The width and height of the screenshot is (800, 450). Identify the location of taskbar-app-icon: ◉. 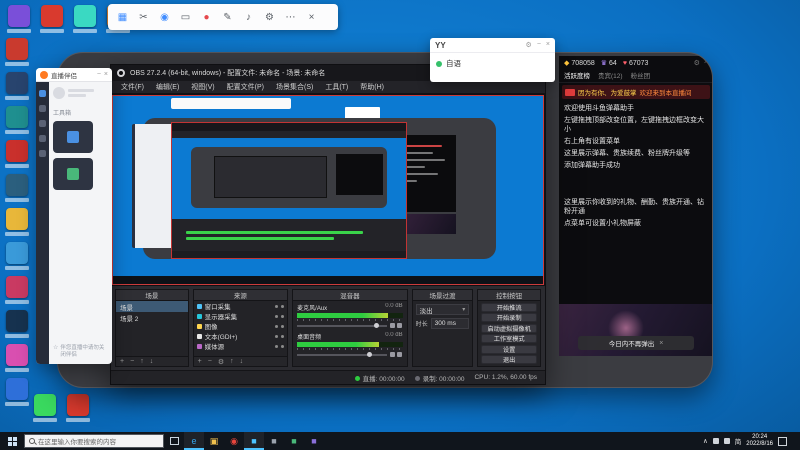
(234, 441).